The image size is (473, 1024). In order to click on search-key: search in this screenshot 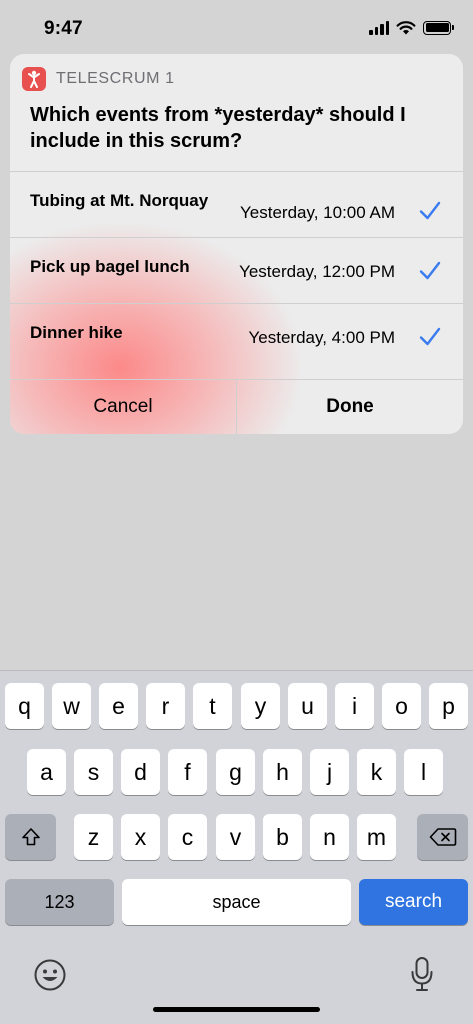, I will do `click(413, 902)`.